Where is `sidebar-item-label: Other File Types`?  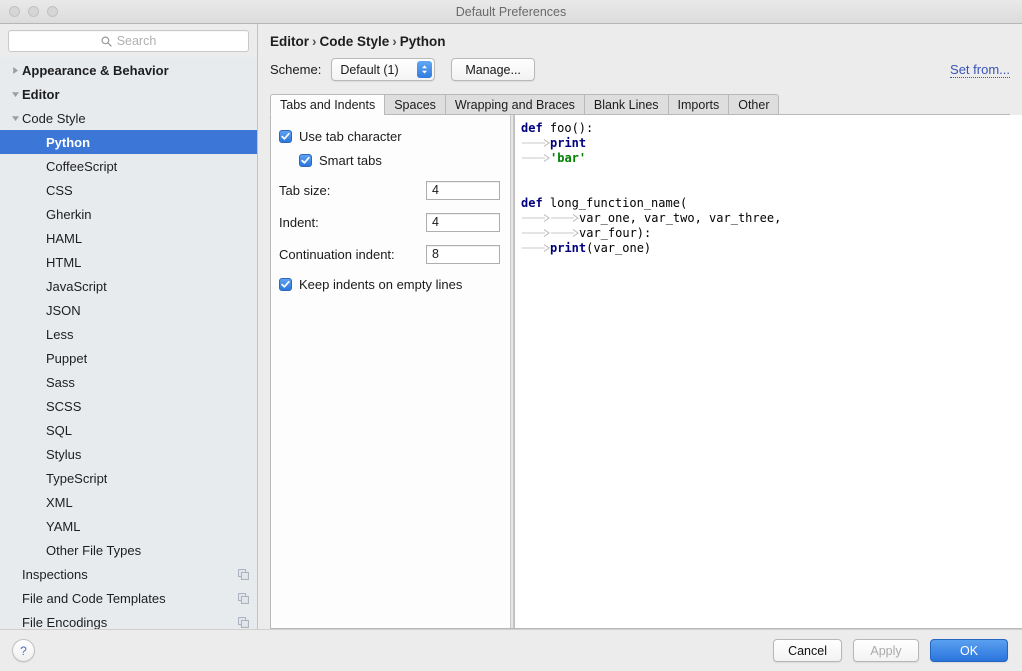
sidebar-item-label: Other File Types is located at coordinates (94, 550).